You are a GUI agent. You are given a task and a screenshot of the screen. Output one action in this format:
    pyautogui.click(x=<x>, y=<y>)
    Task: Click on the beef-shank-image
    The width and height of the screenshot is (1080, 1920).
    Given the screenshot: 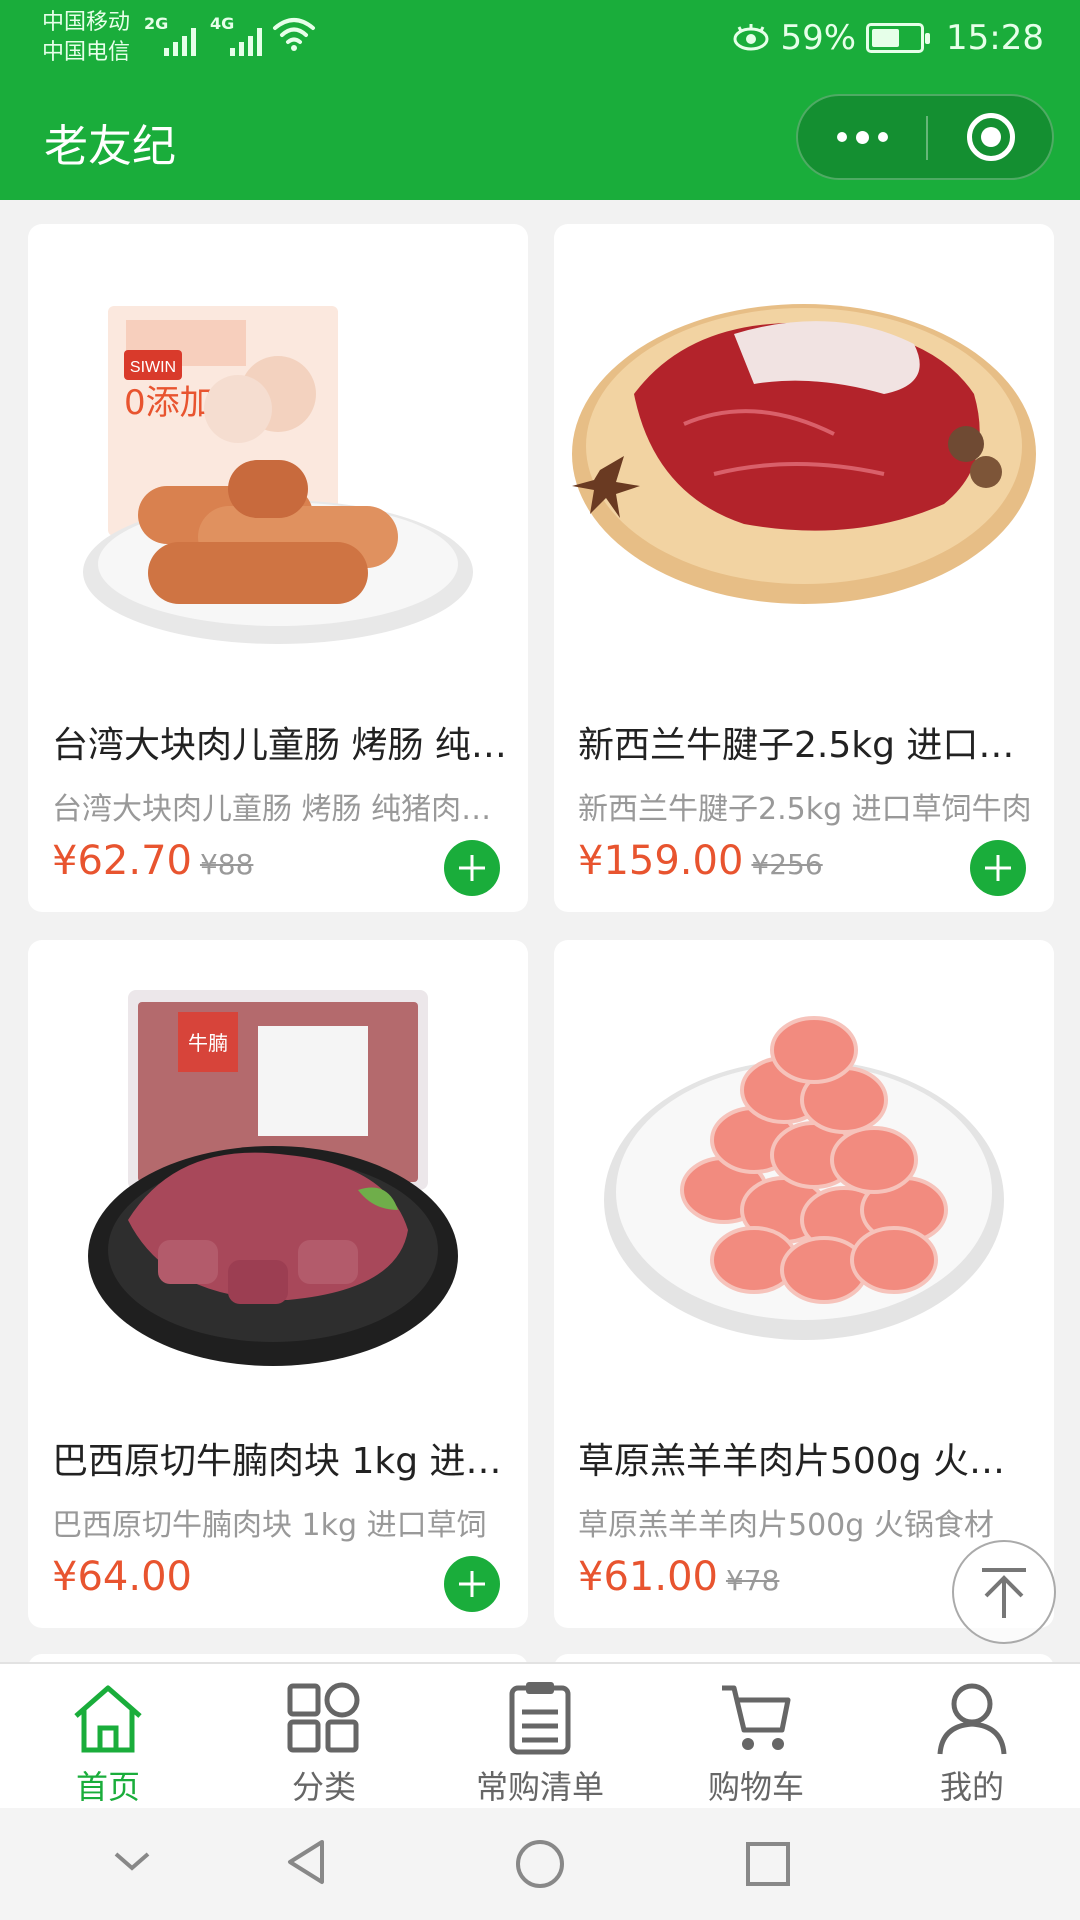 What is the action you would take?
    pyautogui.click(x=804, y=454)
    